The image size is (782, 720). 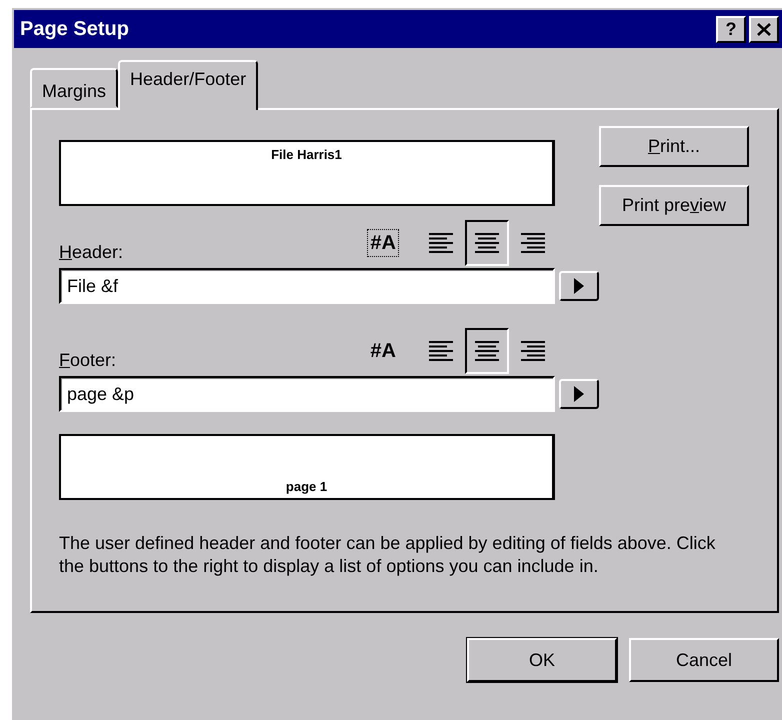 I want to click on tab: Margins, so click(x=74, y=88).